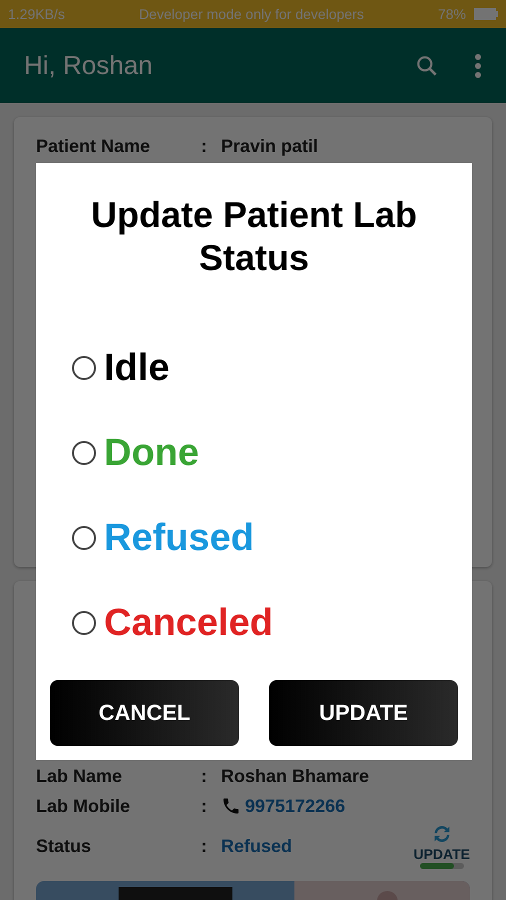 This screenshot has height=900, width=506. What do you see at coordinates (64, 846) in the screenshot?
I see `field-label: Status` at bounding box center [64, 846].